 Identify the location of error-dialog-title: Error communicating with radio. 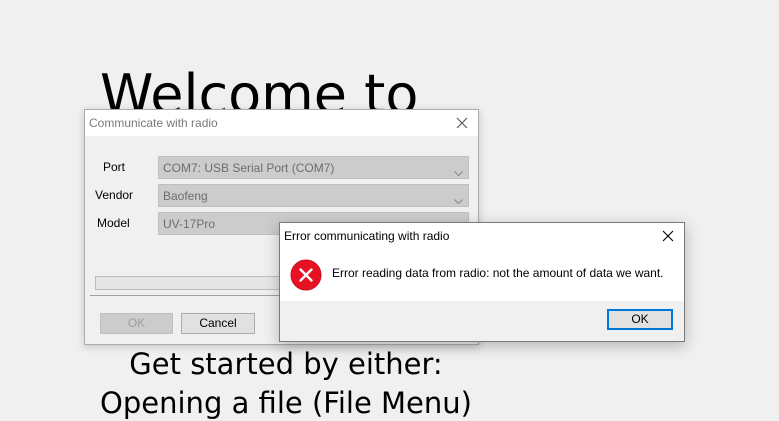
(367, 236).